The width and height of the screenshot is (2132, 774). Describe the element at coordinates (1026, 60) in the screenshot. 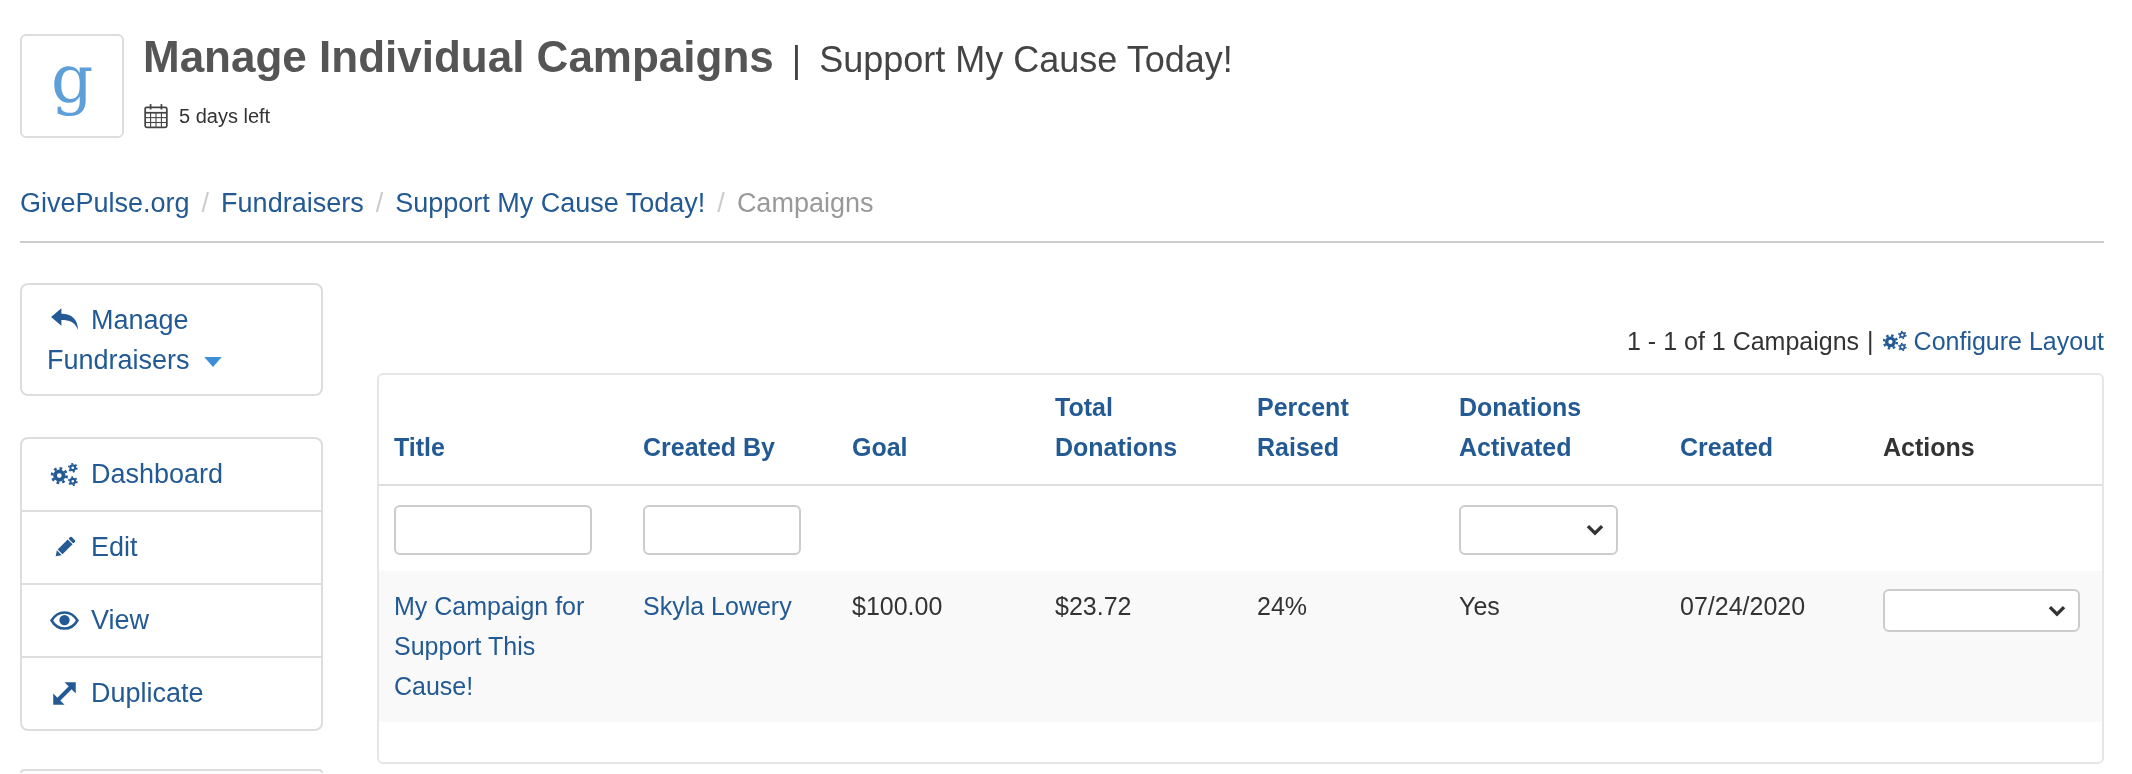

I see `page-subtitle: Support My Cause Today!` at that location.